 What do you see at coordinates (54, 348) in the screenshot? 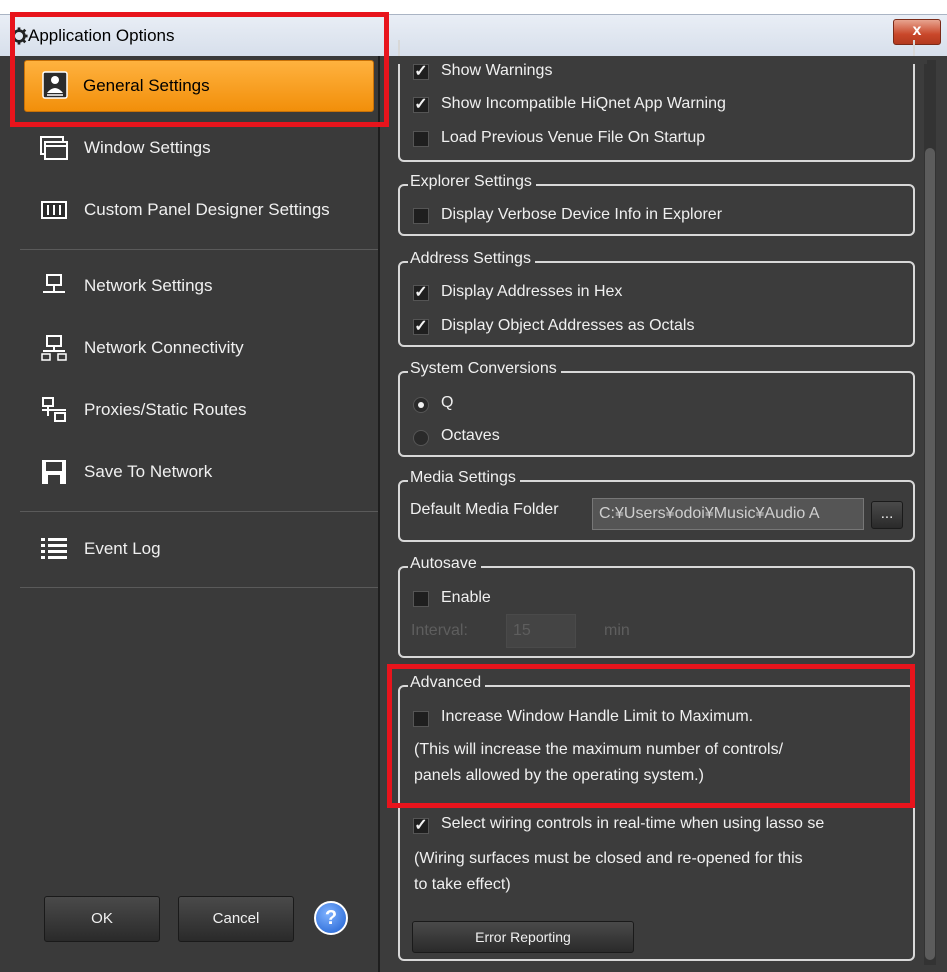
I see `network-connectivity-icon` at bounding box center [54, 348].